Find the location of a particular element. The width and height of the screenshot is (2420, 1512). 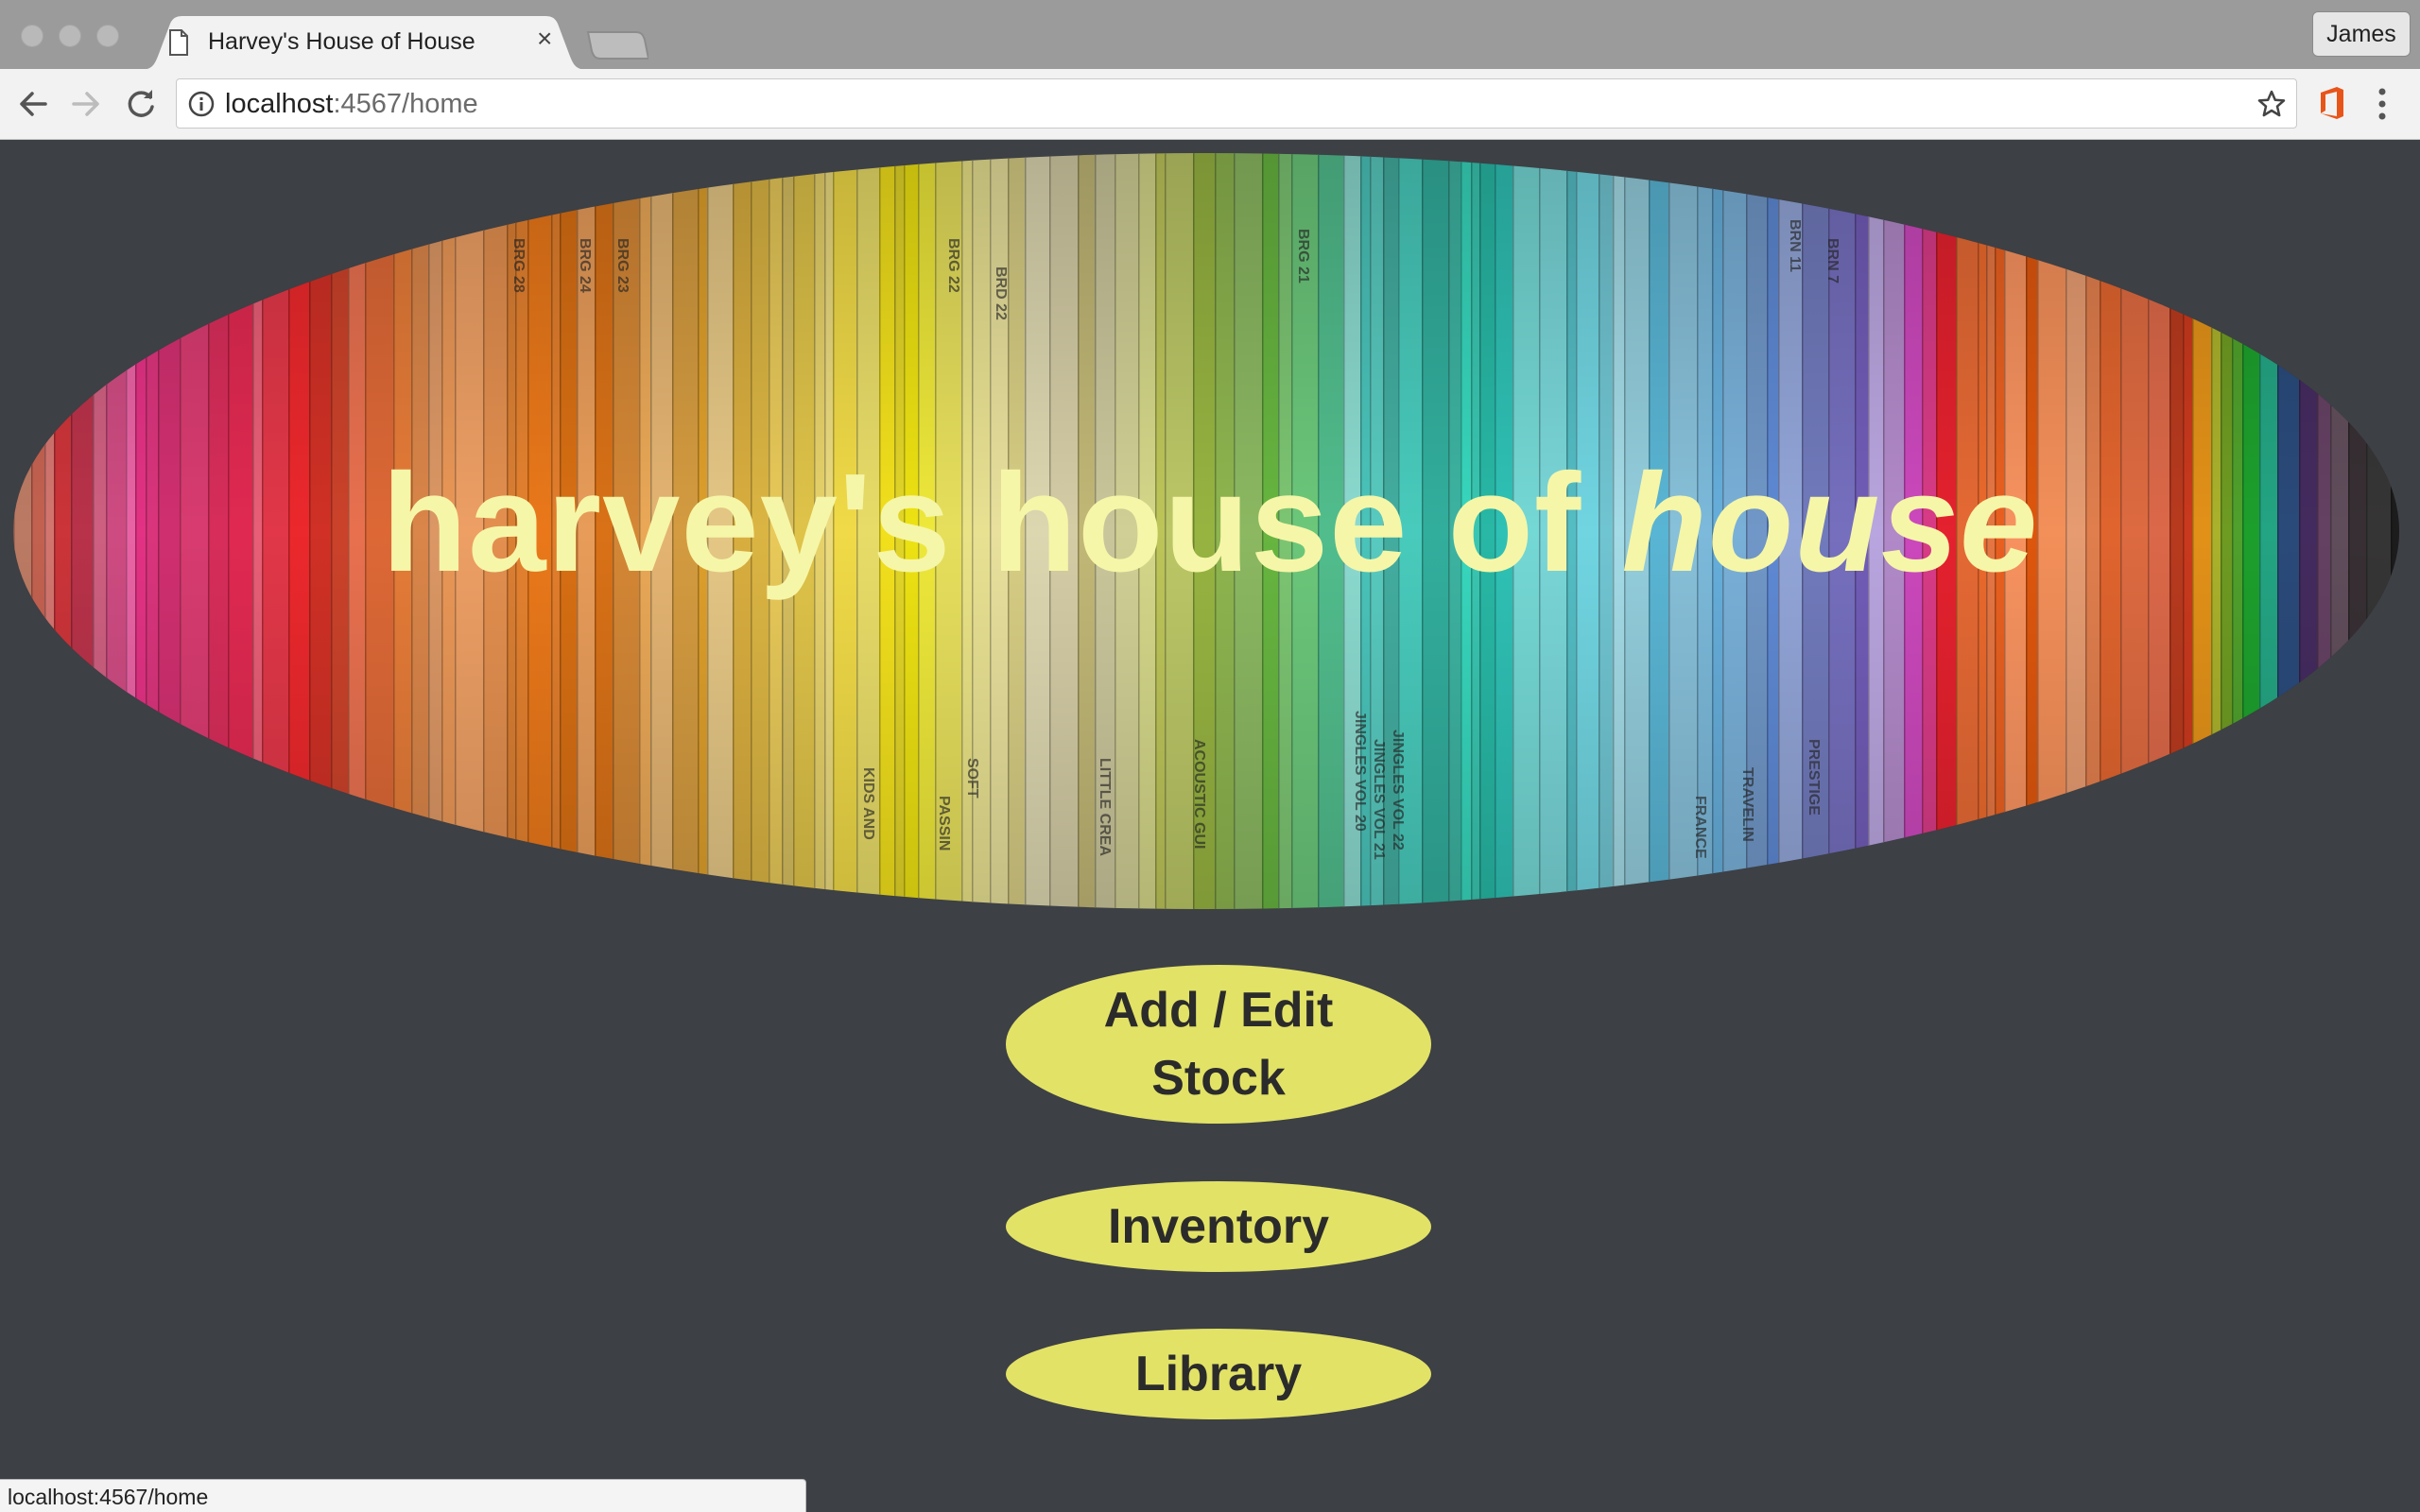

window-zoom-light is located at coordinates (107, 36).